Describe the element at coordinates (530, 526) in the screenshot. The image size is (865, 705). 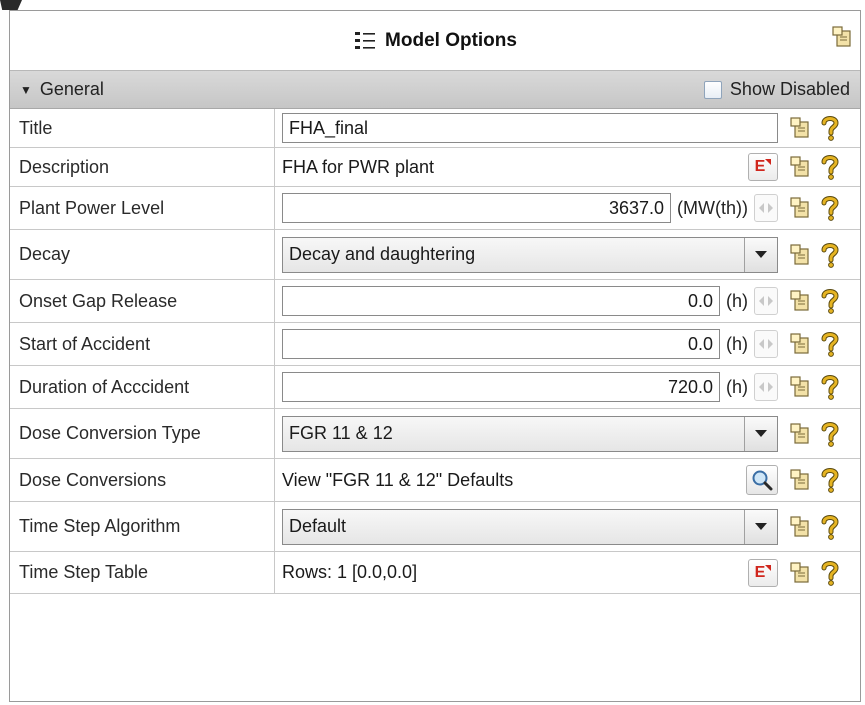
I see `dropdown-select: Default` at that location.